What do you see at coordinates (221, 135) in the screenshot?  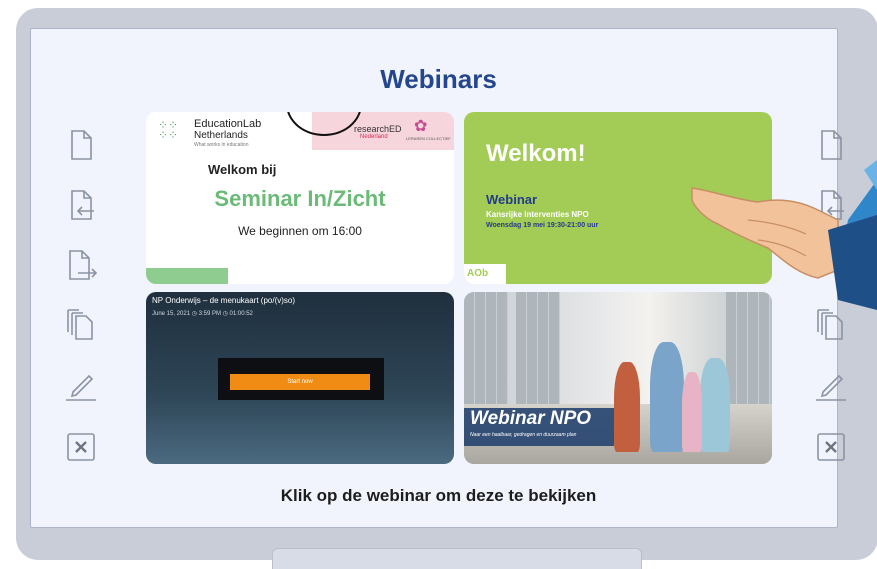 I see `educationlab-subtitle: Netherlands` at bounding box center [221, 135].